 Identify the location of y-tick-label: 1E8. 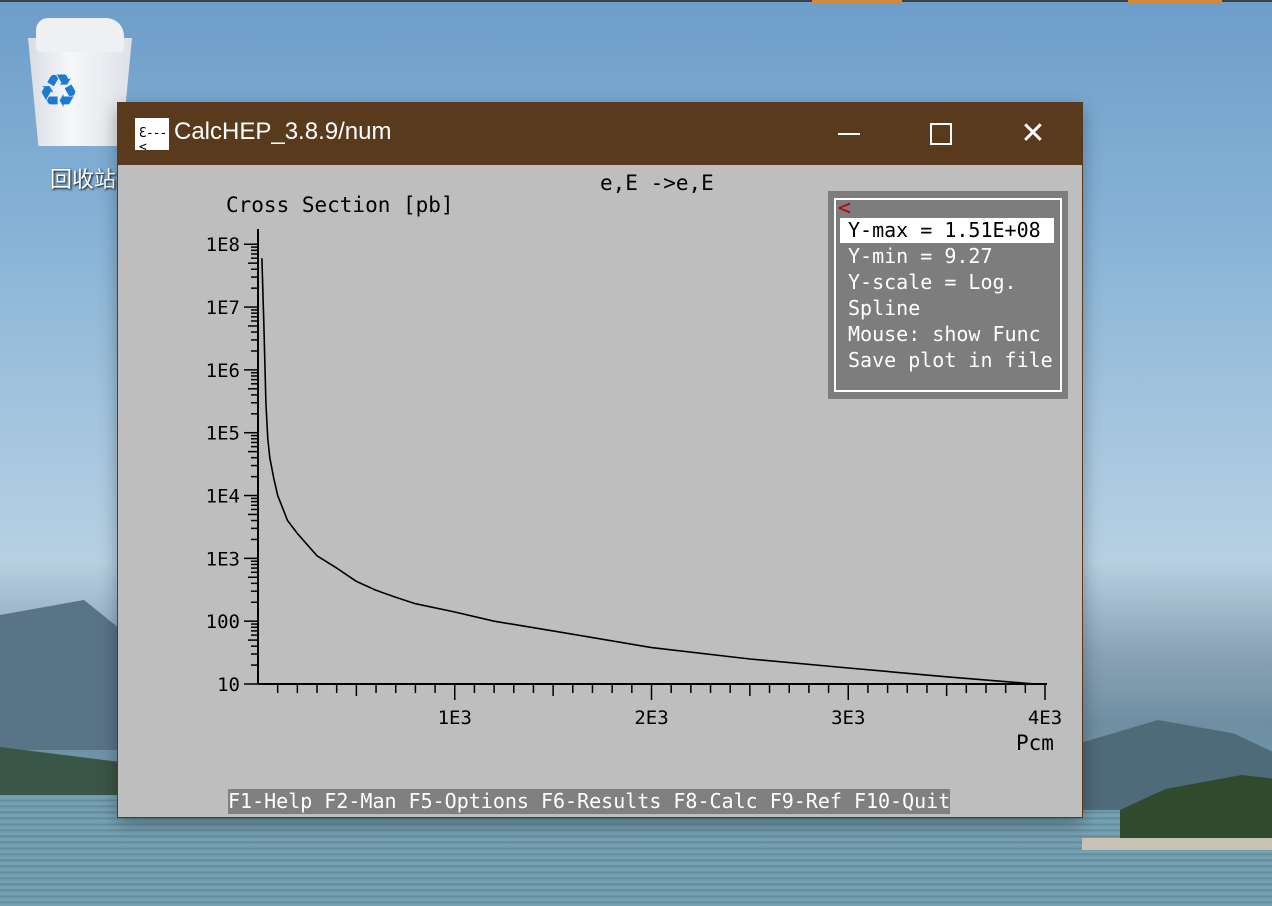
(223, 245).